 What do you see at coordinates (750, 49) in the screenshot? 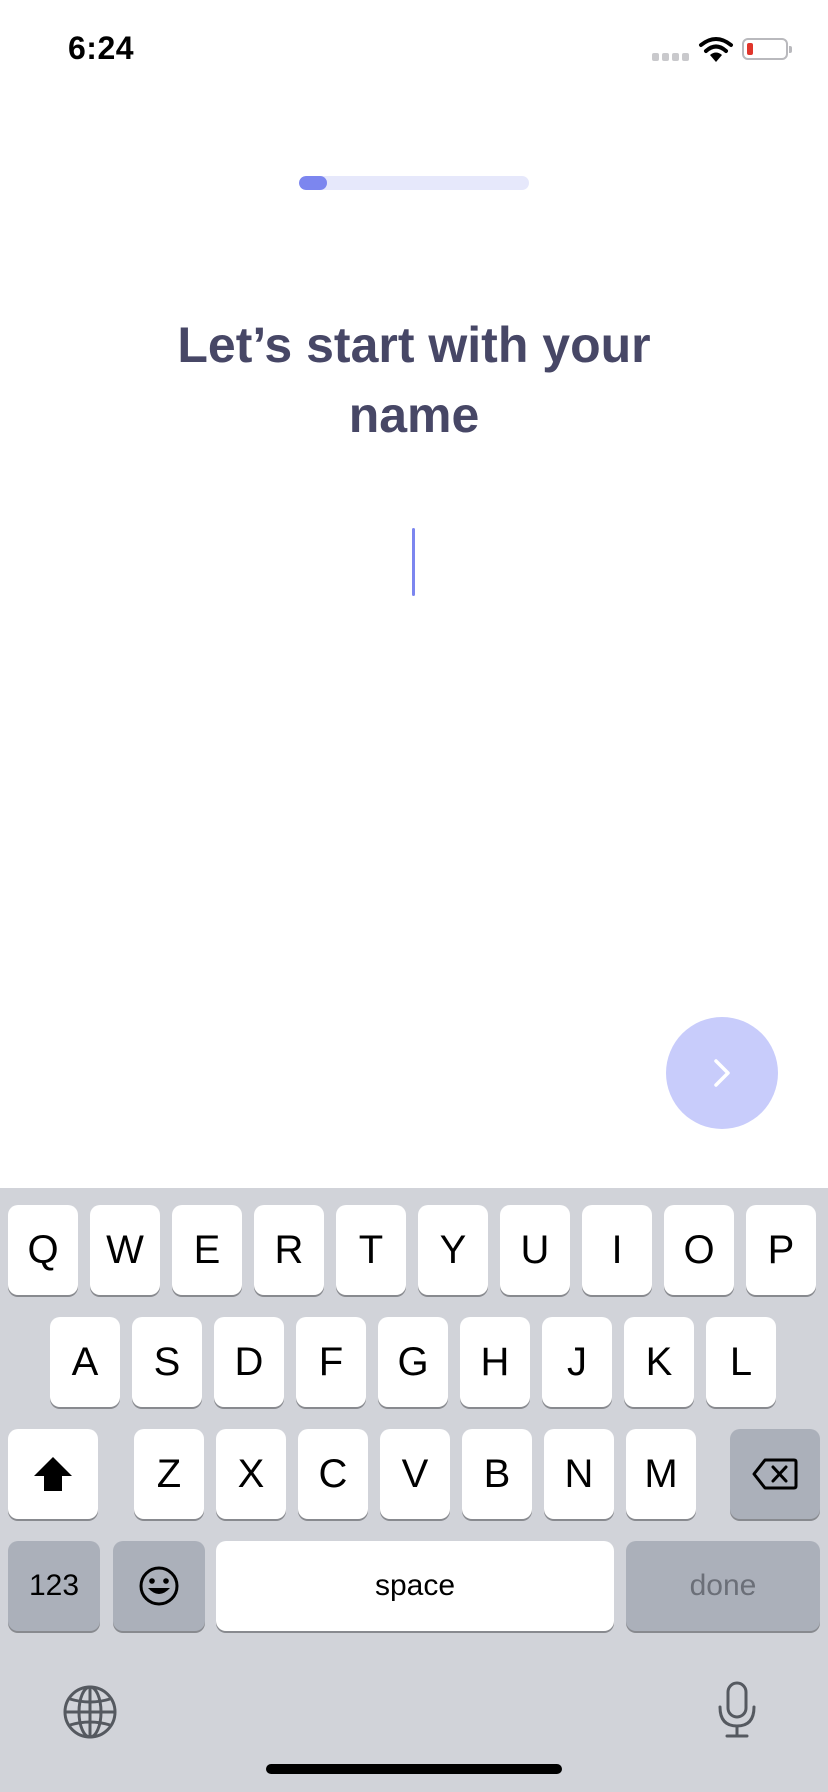
I see `battery-level` at bounding box center [750, 49].